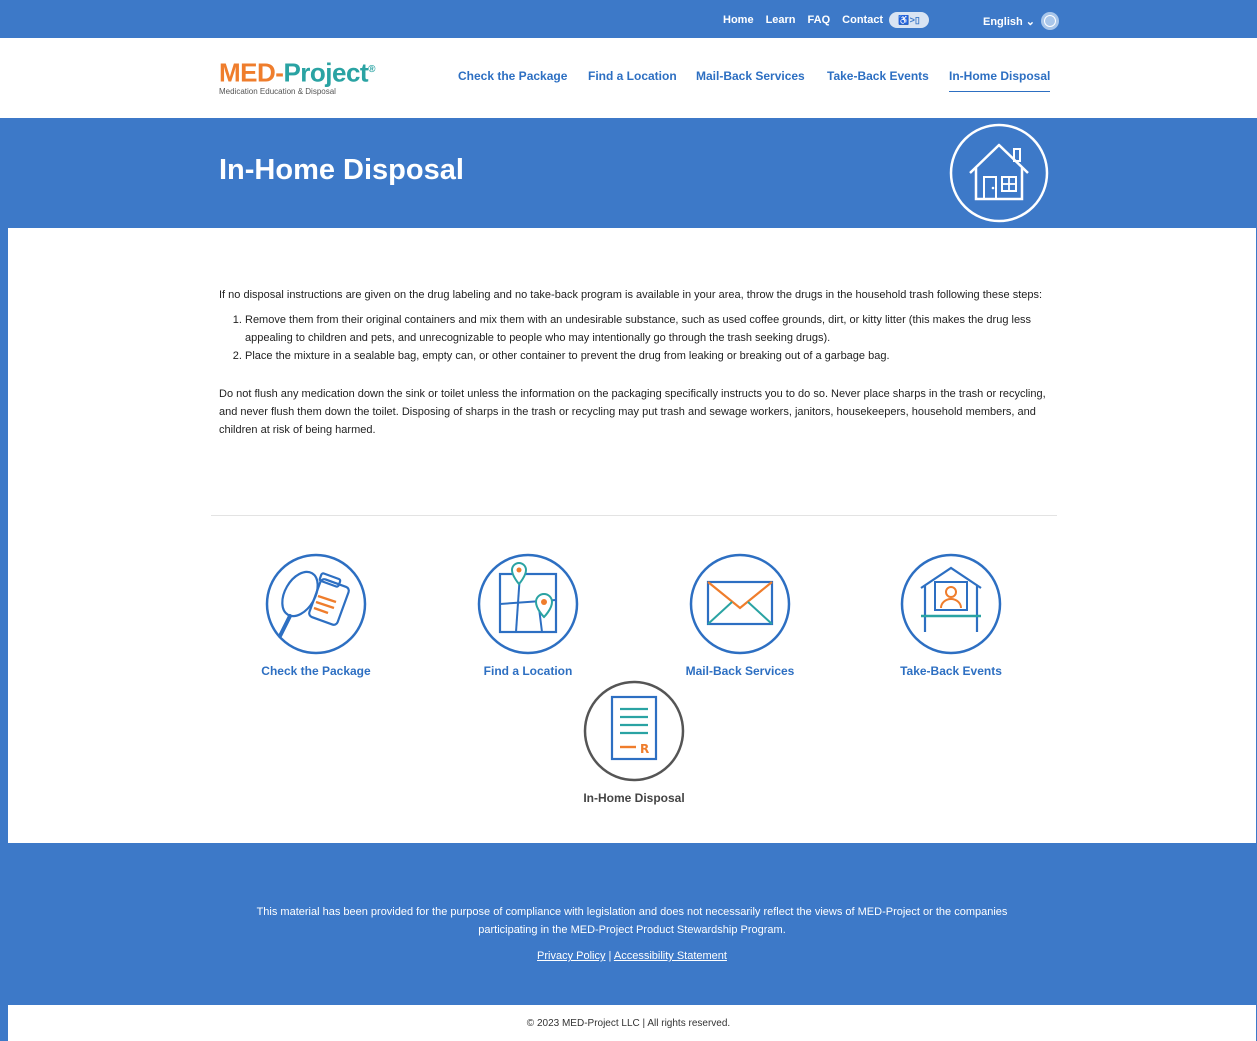  What do you see at coordinates (1050, 21) in the screenshot?
I see `globe-icon` at bounding box center [1050, 21].